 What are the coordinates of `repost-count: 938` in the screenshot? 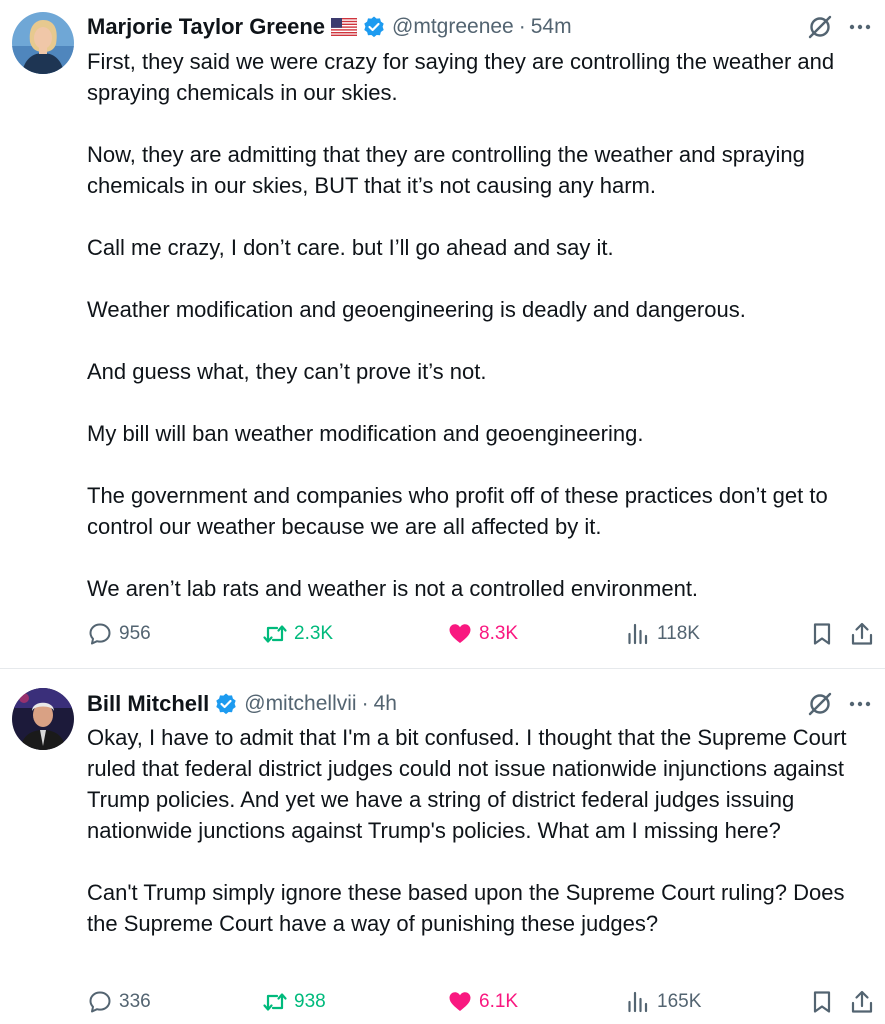 It's located at (310, 1001).